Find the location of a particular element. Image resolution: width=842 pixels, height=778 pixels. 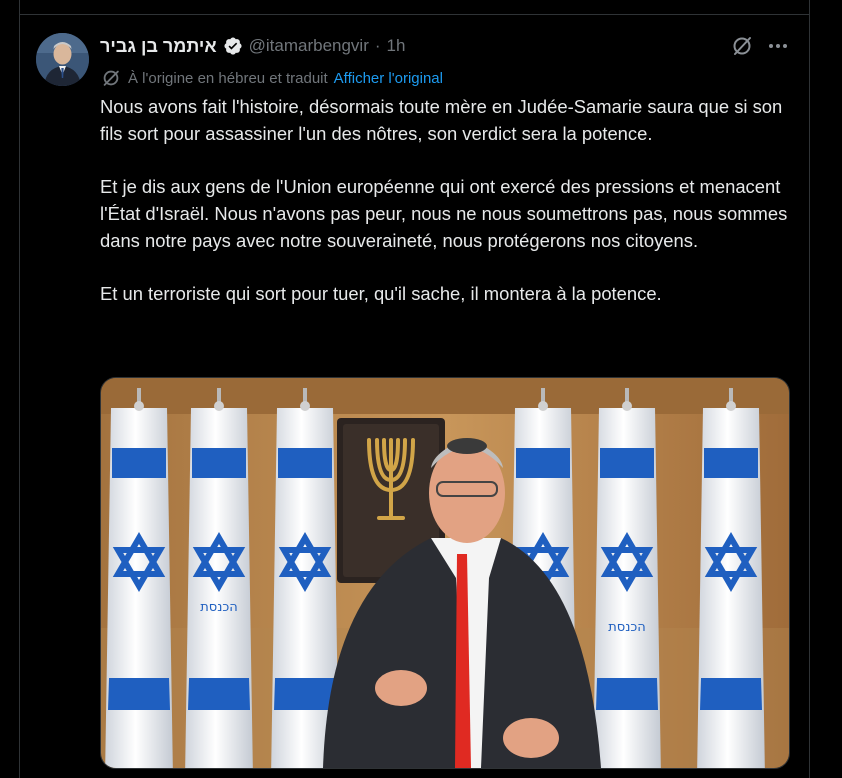

translate-icon is located at coordinates (111, 78).